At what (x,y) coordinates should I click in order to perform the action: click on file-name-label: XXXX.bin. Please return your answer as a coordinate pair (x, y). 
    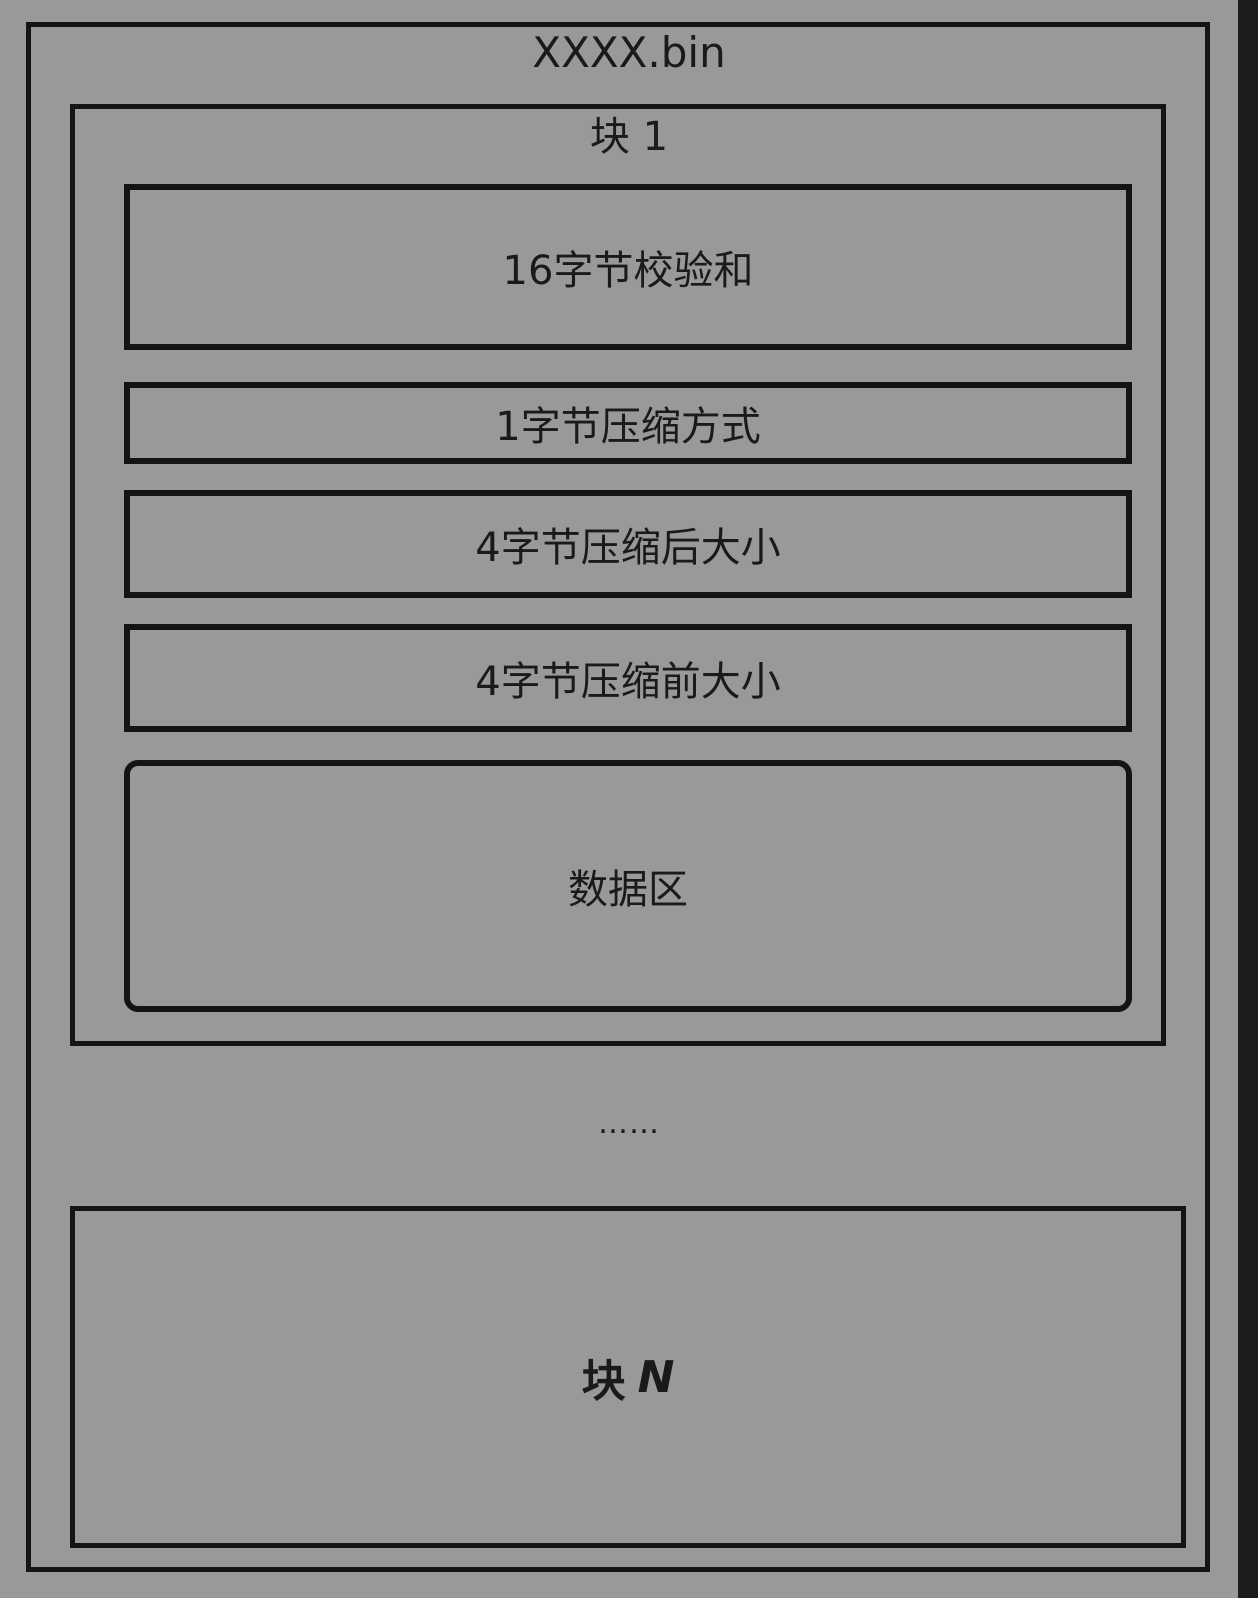
    Looking at the image, I should click on (629, 52).